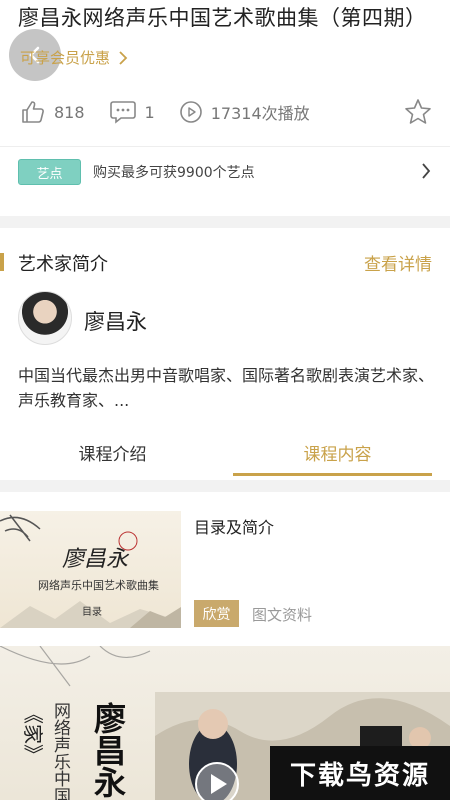 The width and height of the screenshot is (450, 800). I want to click on tab-course-intro: 课程介绍, so click(112, 452).